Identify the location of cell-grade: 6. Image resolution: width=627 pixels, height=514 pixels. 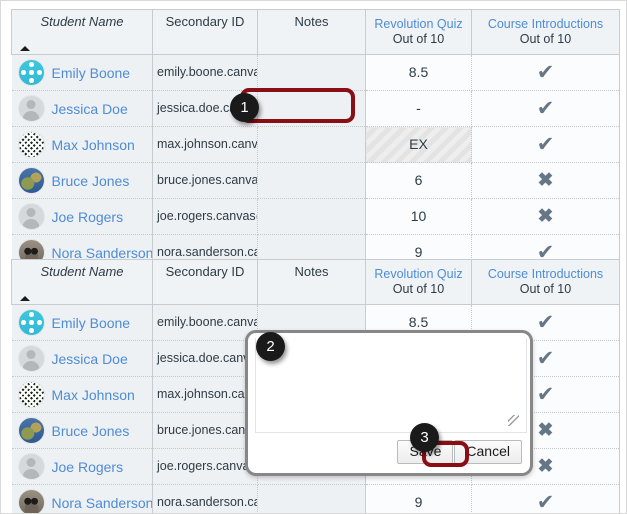
(418, 180).